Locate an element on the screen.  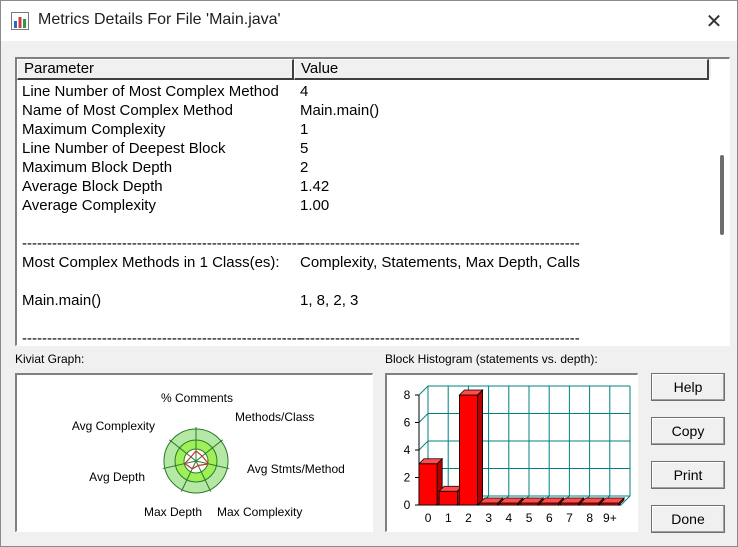
done-button: Done is located at coordinates (688, 519).